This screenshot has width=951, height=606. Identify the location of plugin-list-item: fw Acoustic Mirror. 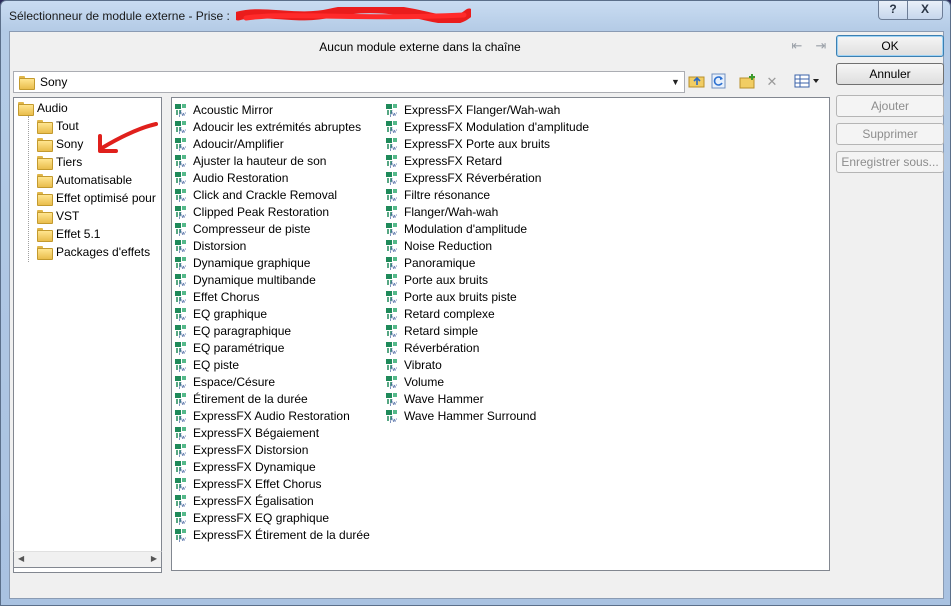
(272, 109).